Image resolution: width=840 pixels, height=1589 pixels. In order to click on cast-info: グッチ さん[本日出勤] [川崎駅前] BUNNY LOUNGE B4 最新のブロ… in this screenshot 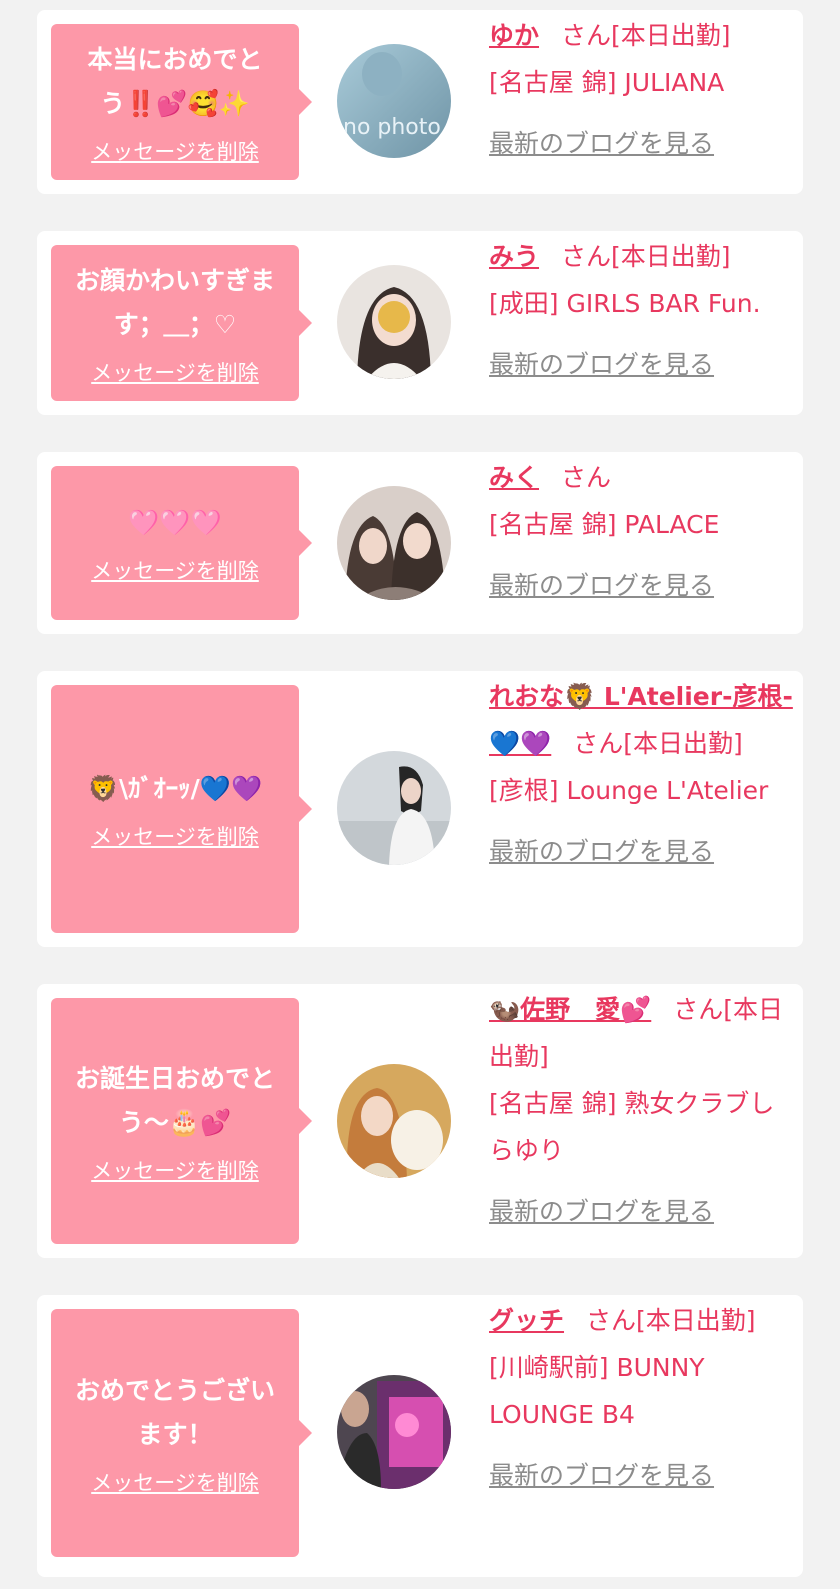, I will do `click(642, 1398)`.